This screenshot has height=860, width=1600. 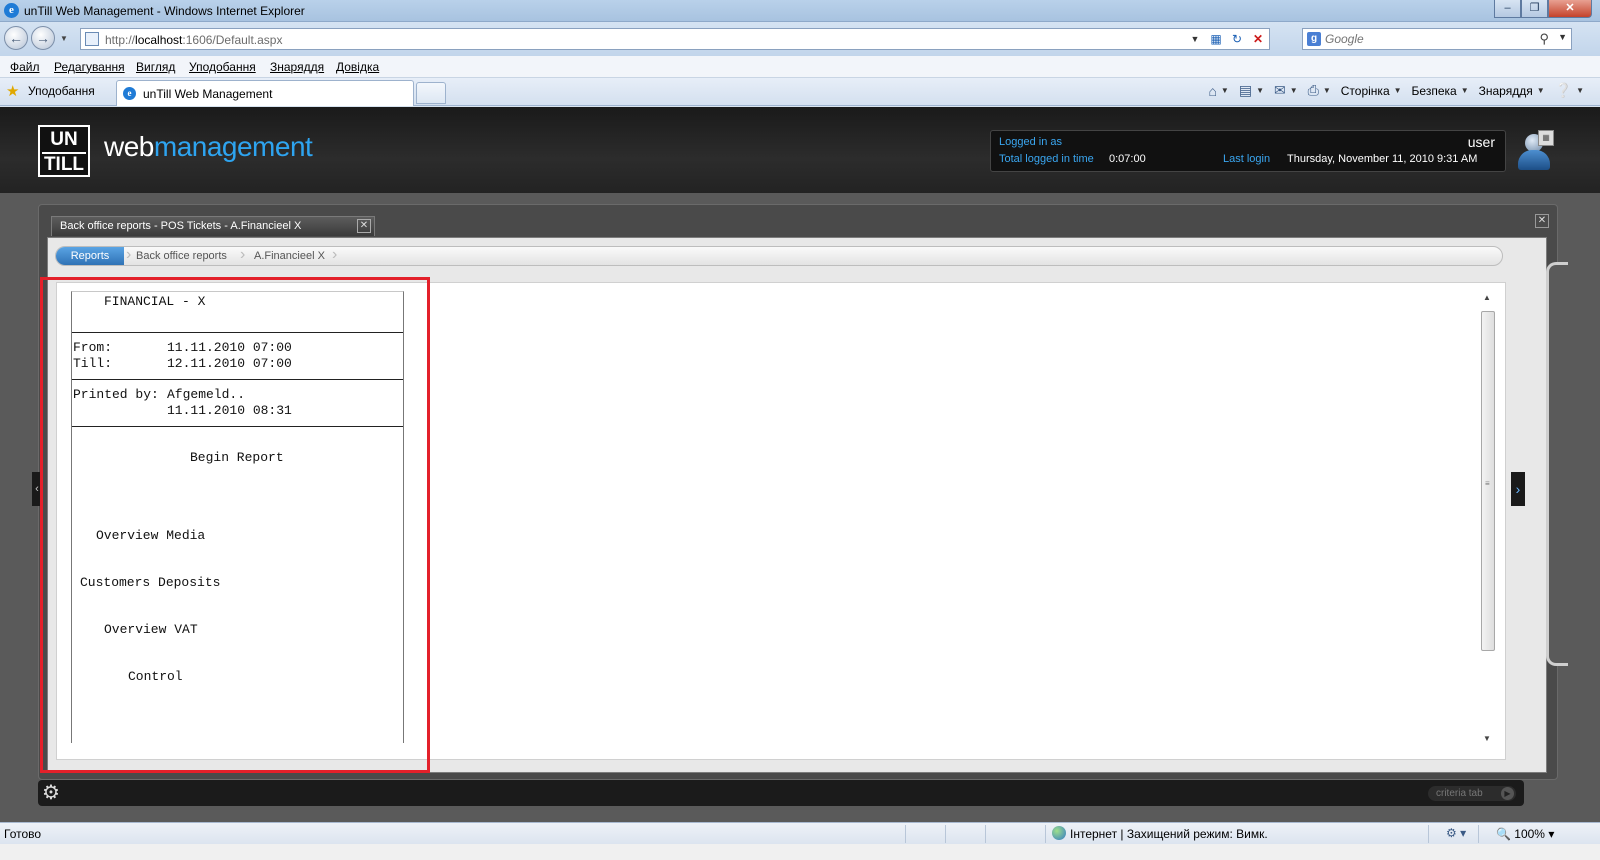 I want to click on safety-menu: Безпека, so click(x=1434, y=91).